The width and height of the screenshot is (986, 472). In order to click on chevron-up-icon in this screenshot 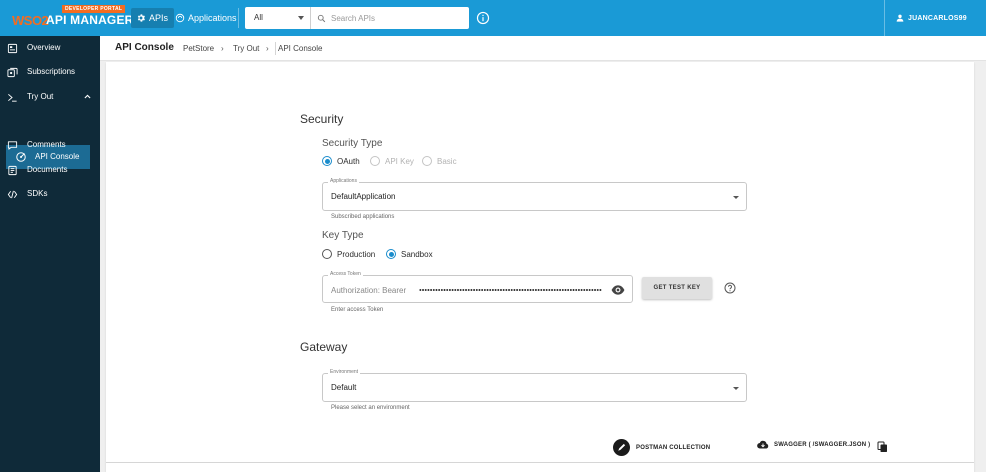, I will do `click(87, 96)`.